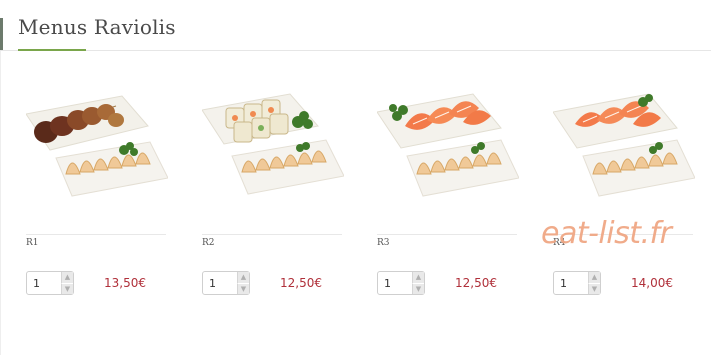  Describe the element at coordinates (606, 233) in the screenshot. I see `watermark-text: eat-list.fr` at that location.